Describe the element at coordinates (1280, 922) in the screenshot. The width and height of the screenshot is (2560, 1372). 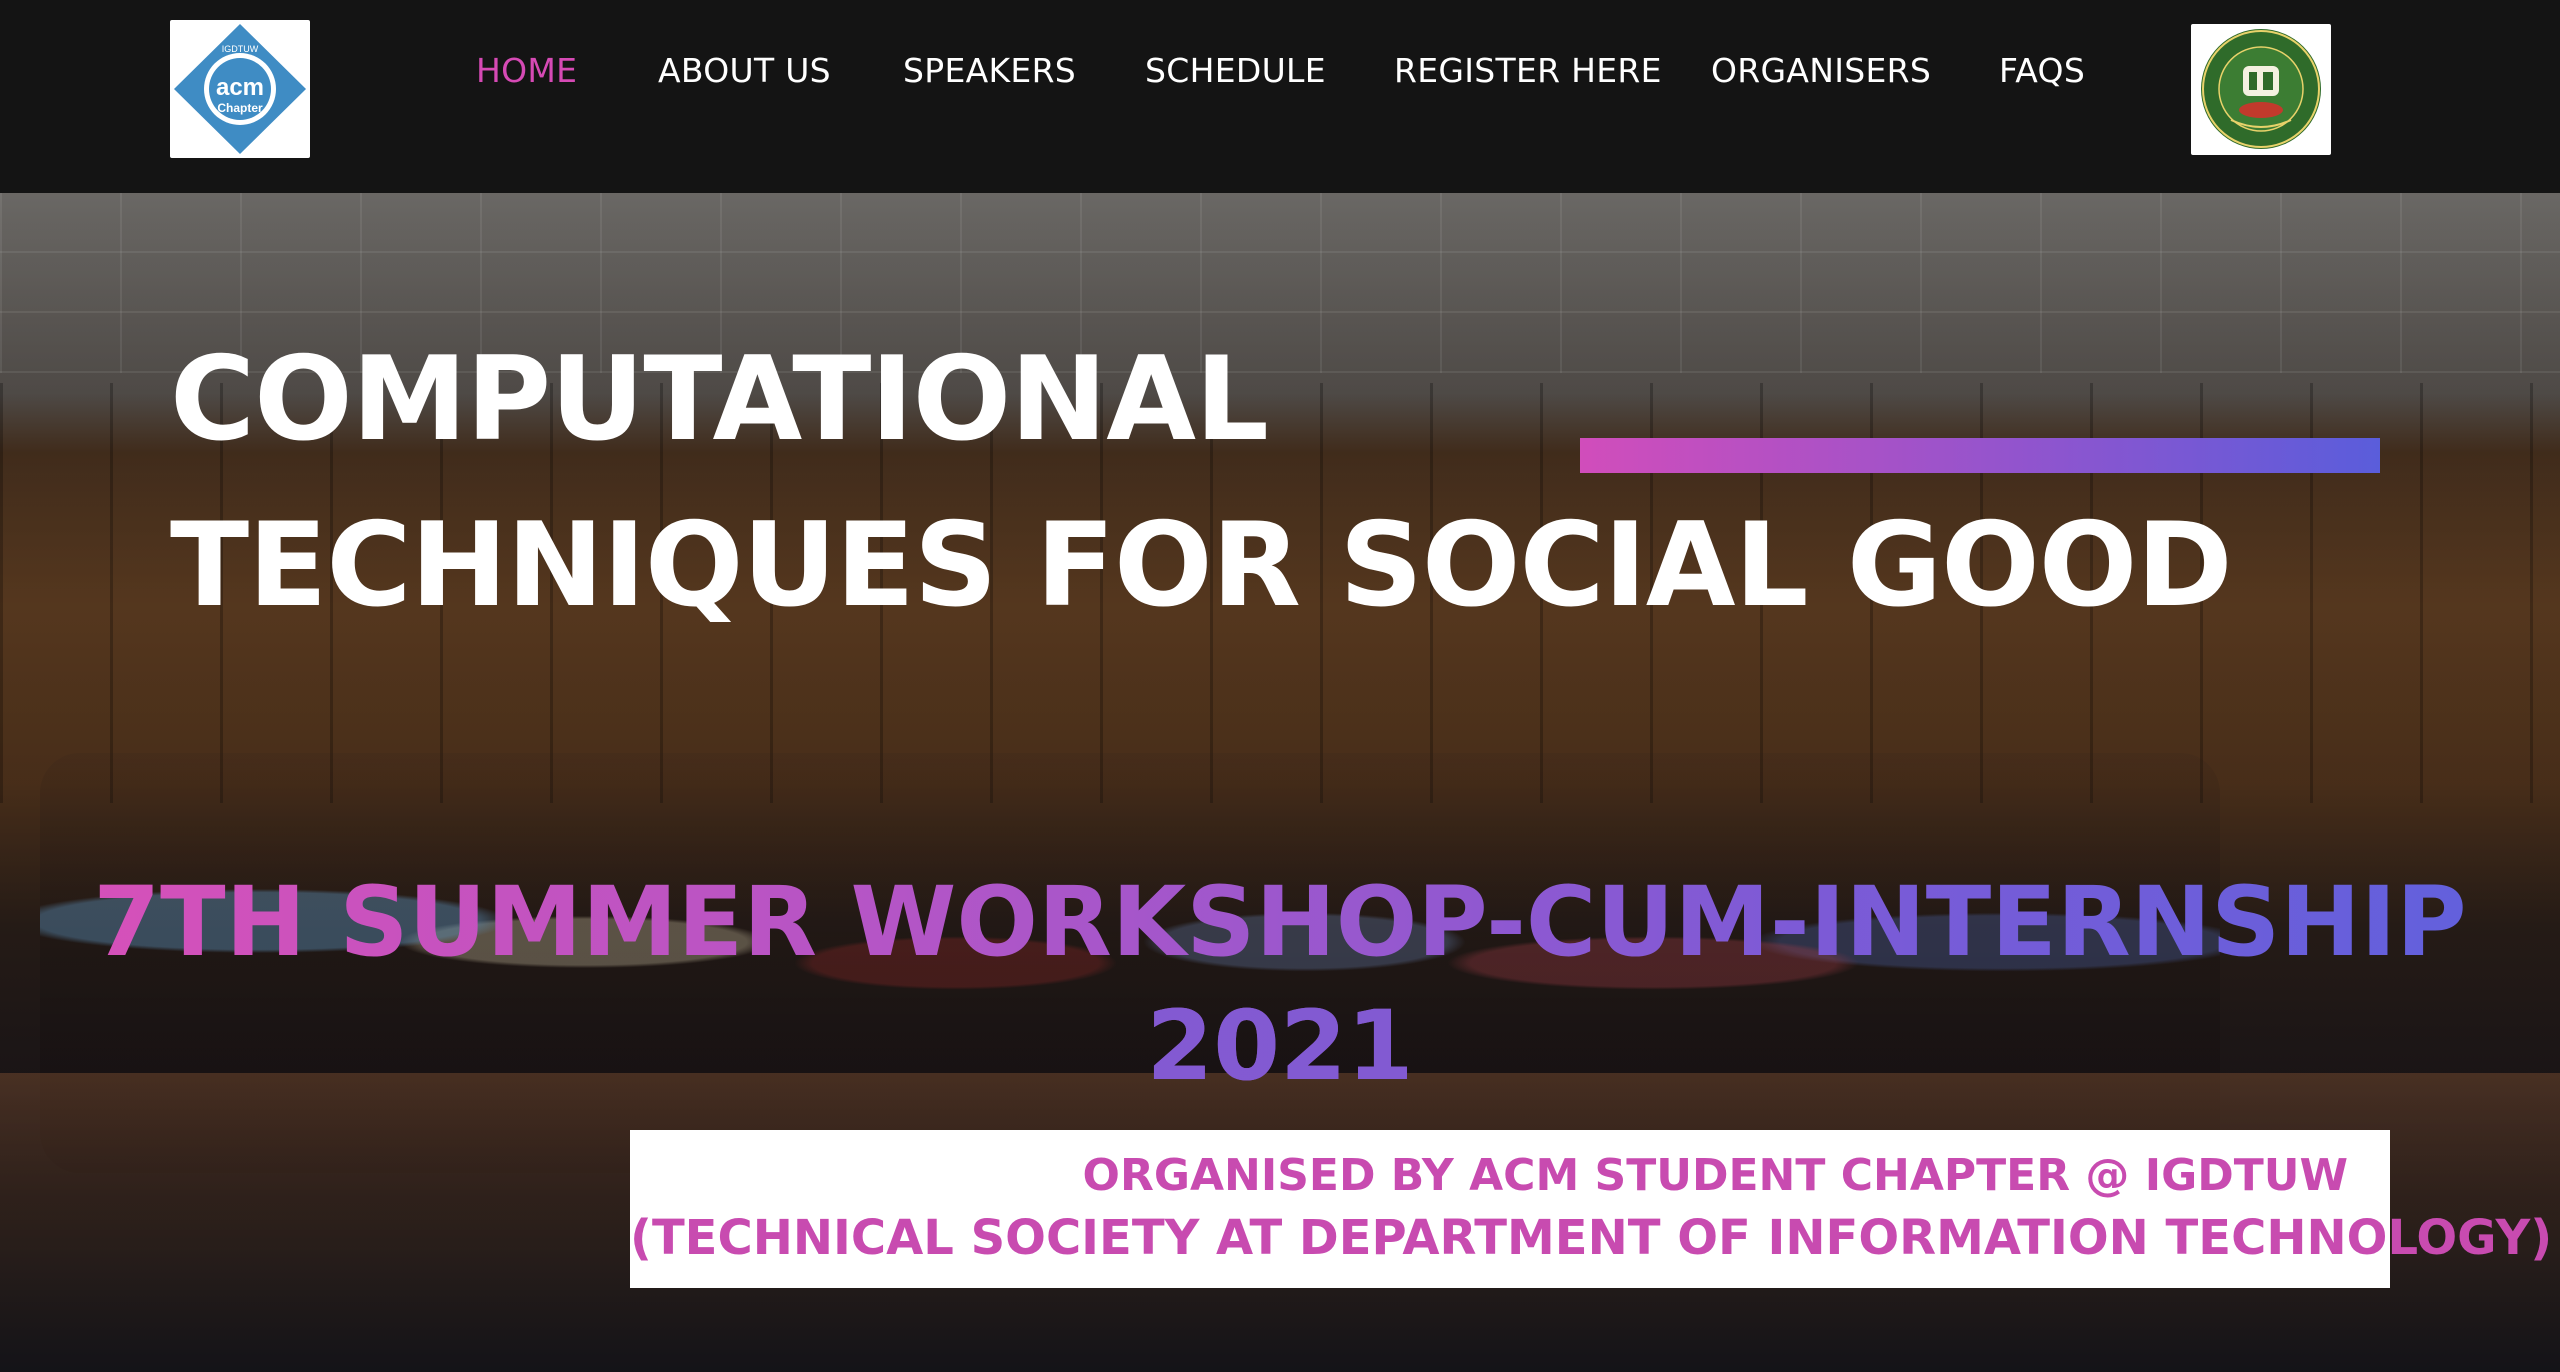
I see `hero-subtitle-line-1: 7TH SUMMER WORKSHOP-CUM-INTERNSHIP` at that location.